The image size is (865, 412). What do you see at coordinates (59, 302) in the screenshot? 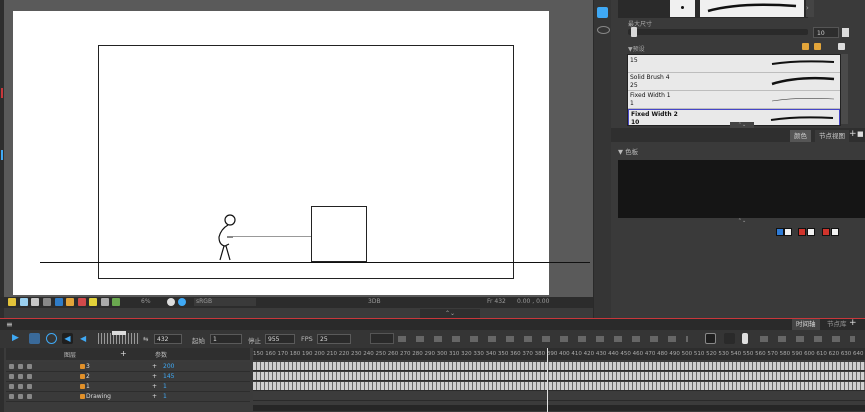
I see `image-icon` at bounding box center [59, 302].